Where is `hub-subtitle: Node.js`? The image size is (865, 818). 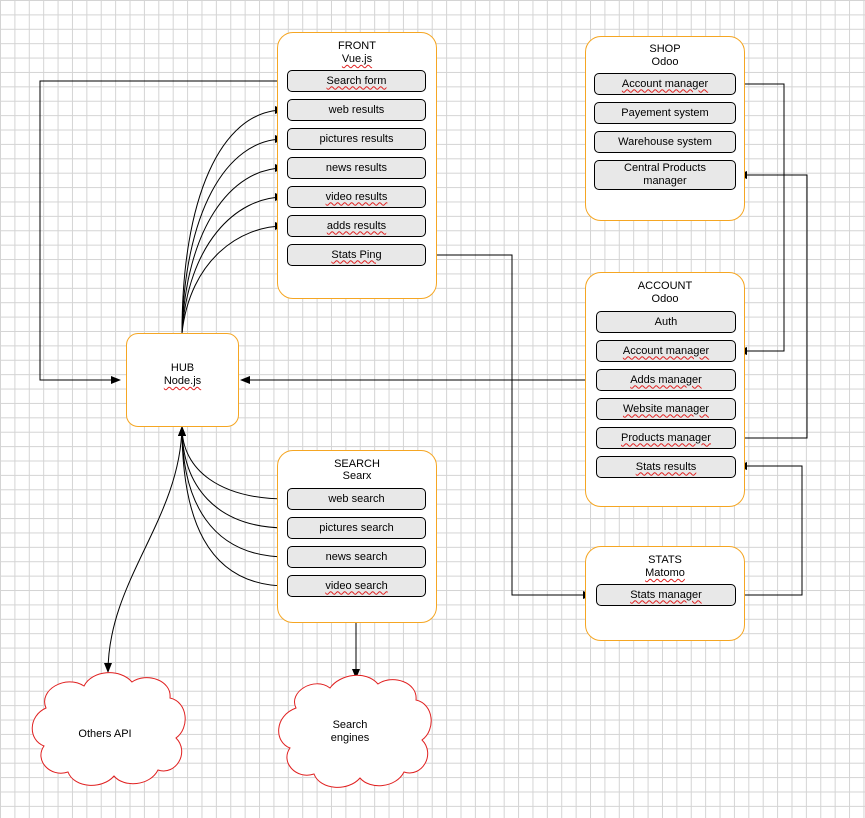
hub-subtitle: Node.js is located at coordinates (182, 381).